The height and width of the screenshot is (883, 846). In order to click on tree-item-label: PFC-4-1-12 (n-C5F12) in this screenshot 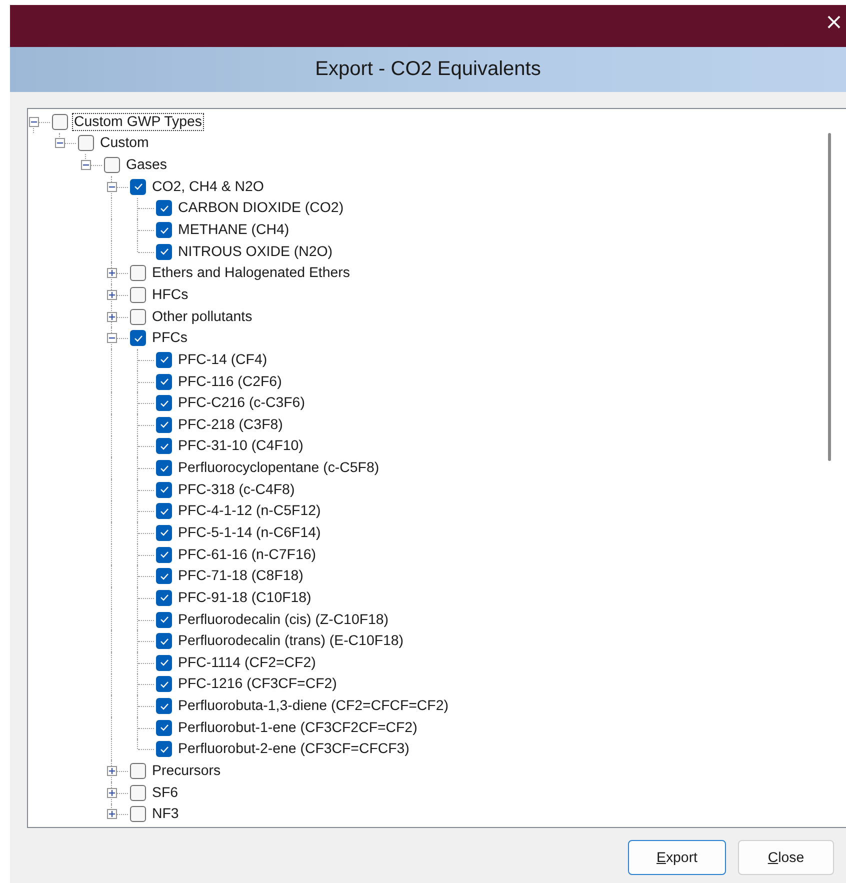, I will do `click(249, 511)`.